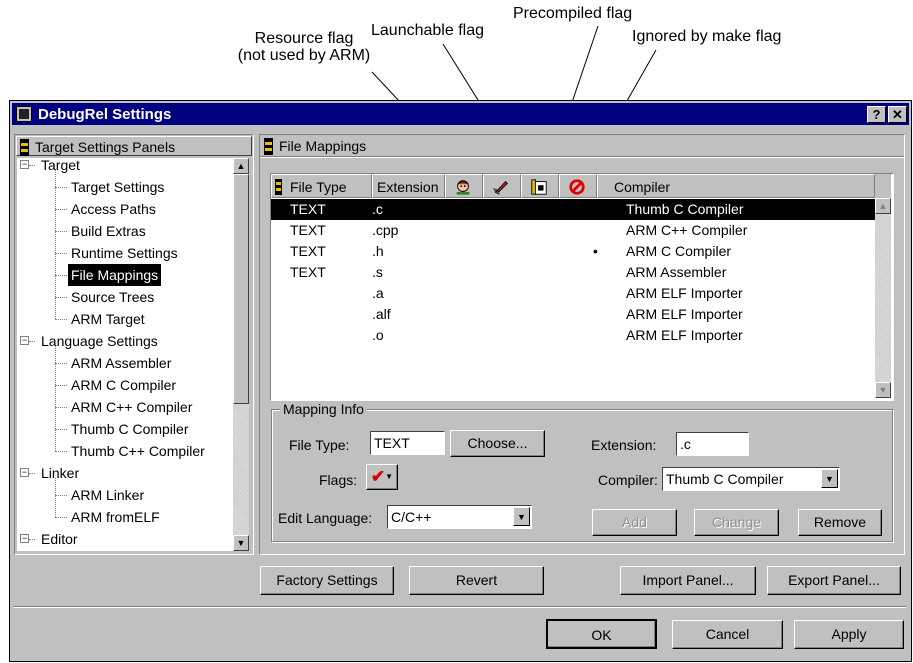 The image size is (913, 663). Describe the element at coordinates (125, 319) in the screenshot. I see `tree-item: ARM Target` at that location.